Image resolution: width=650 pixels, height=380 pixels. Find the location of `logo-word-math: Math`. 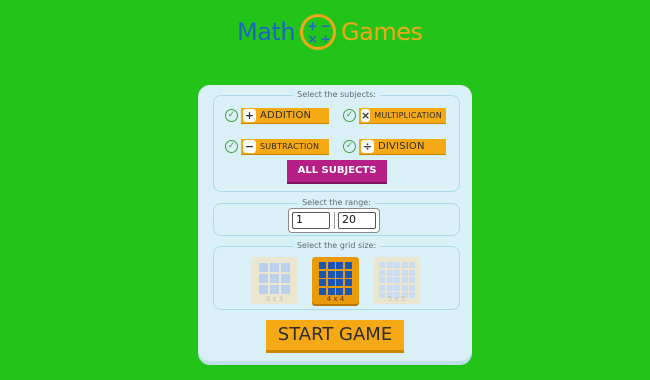

logo-word-math: Math is located at coordinates (266, 32).